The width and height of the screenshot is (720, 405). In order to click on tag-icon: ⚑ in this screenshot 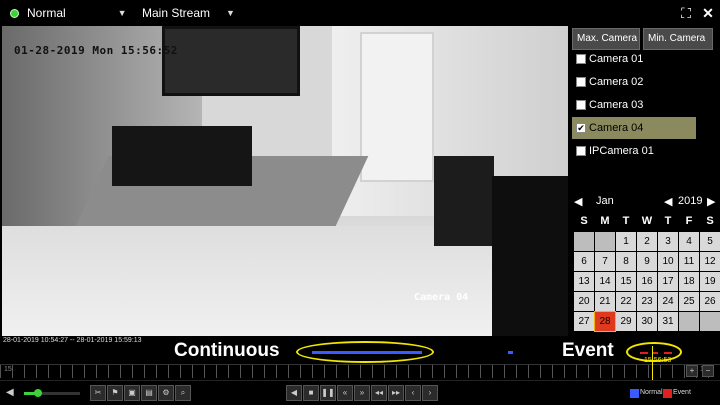, I will do `click(115, 393)`.